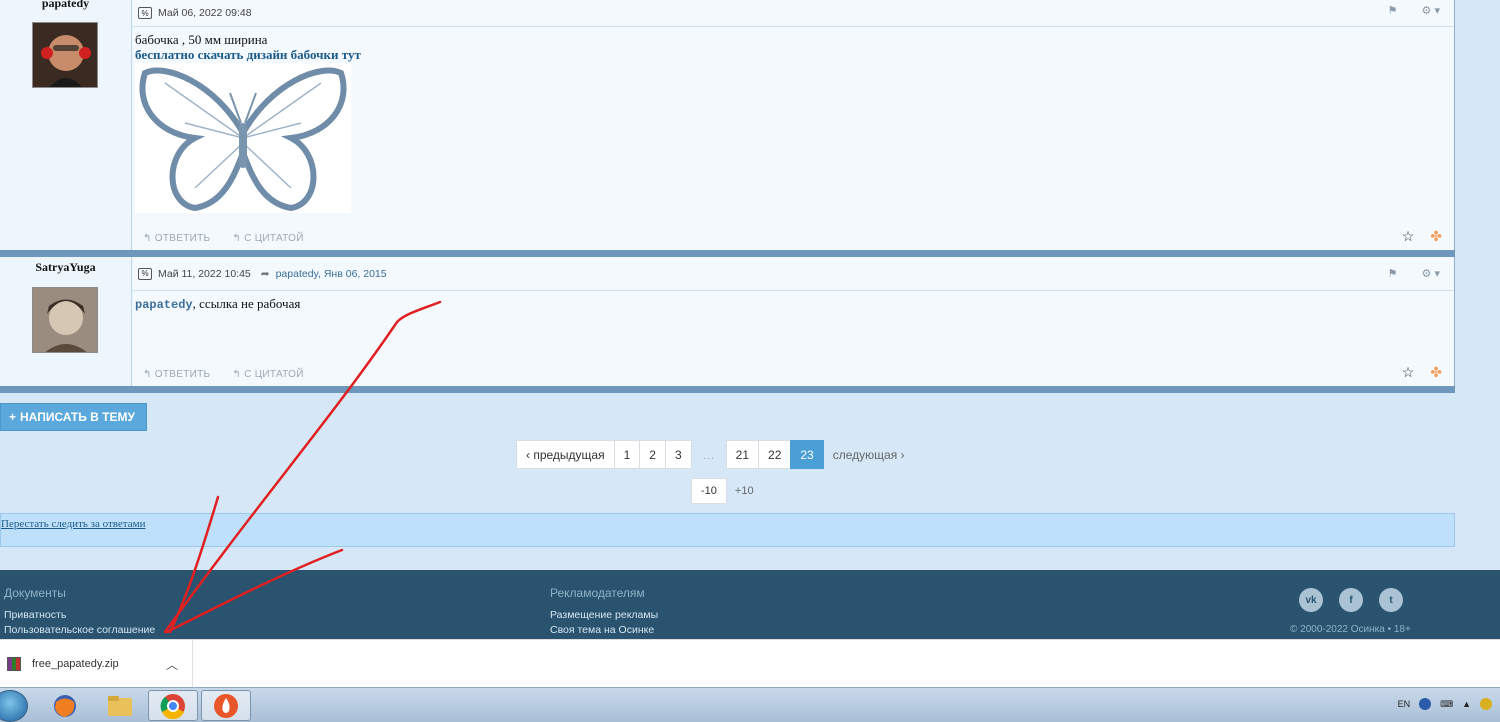 The height and width of the screenshot is (722, 1500). I want to click on download-design-link: бесплатно скачать дизайн бабочки тут, so click(248, 54).